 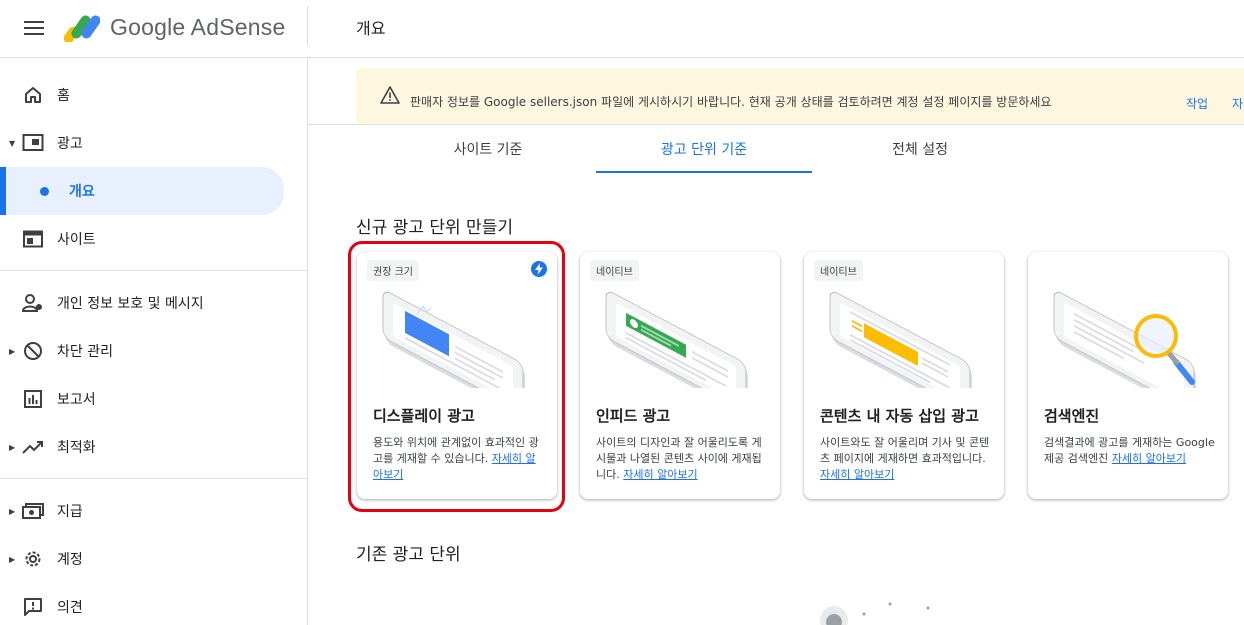 What do you see at coordinates (875, 613) in the screenshot?
I see `empty-state-illustration-icon` at bounding box center [875, 613].